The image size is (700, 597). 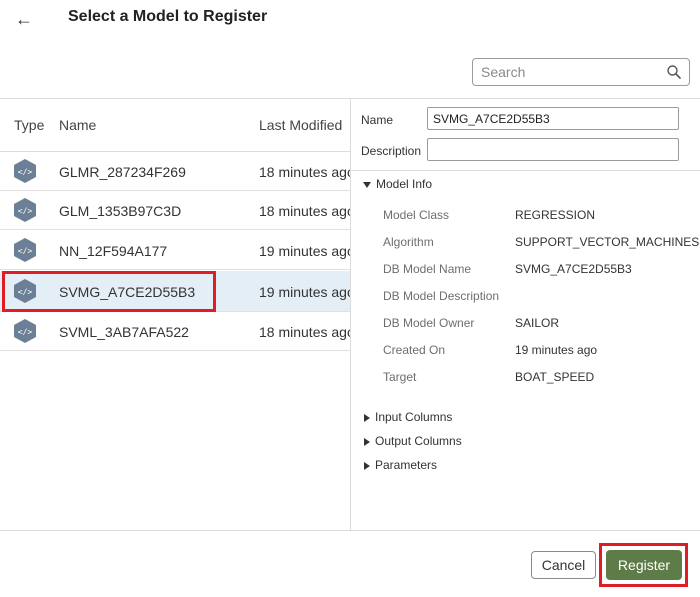 I want to click on panel-divider, so click(x=350, y=314).